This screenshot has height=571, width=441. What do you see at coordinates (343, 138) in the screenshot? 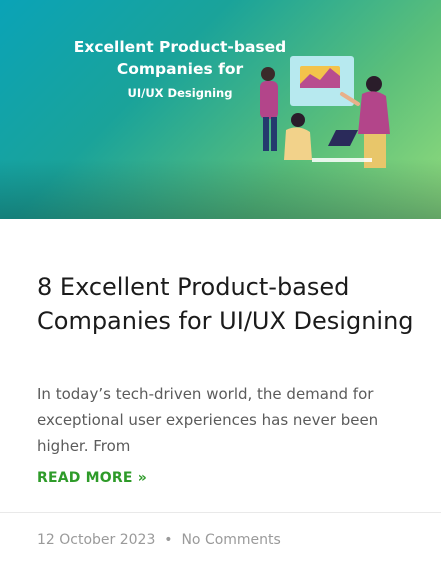
I see `laptop` at bounding box center [343, 138].